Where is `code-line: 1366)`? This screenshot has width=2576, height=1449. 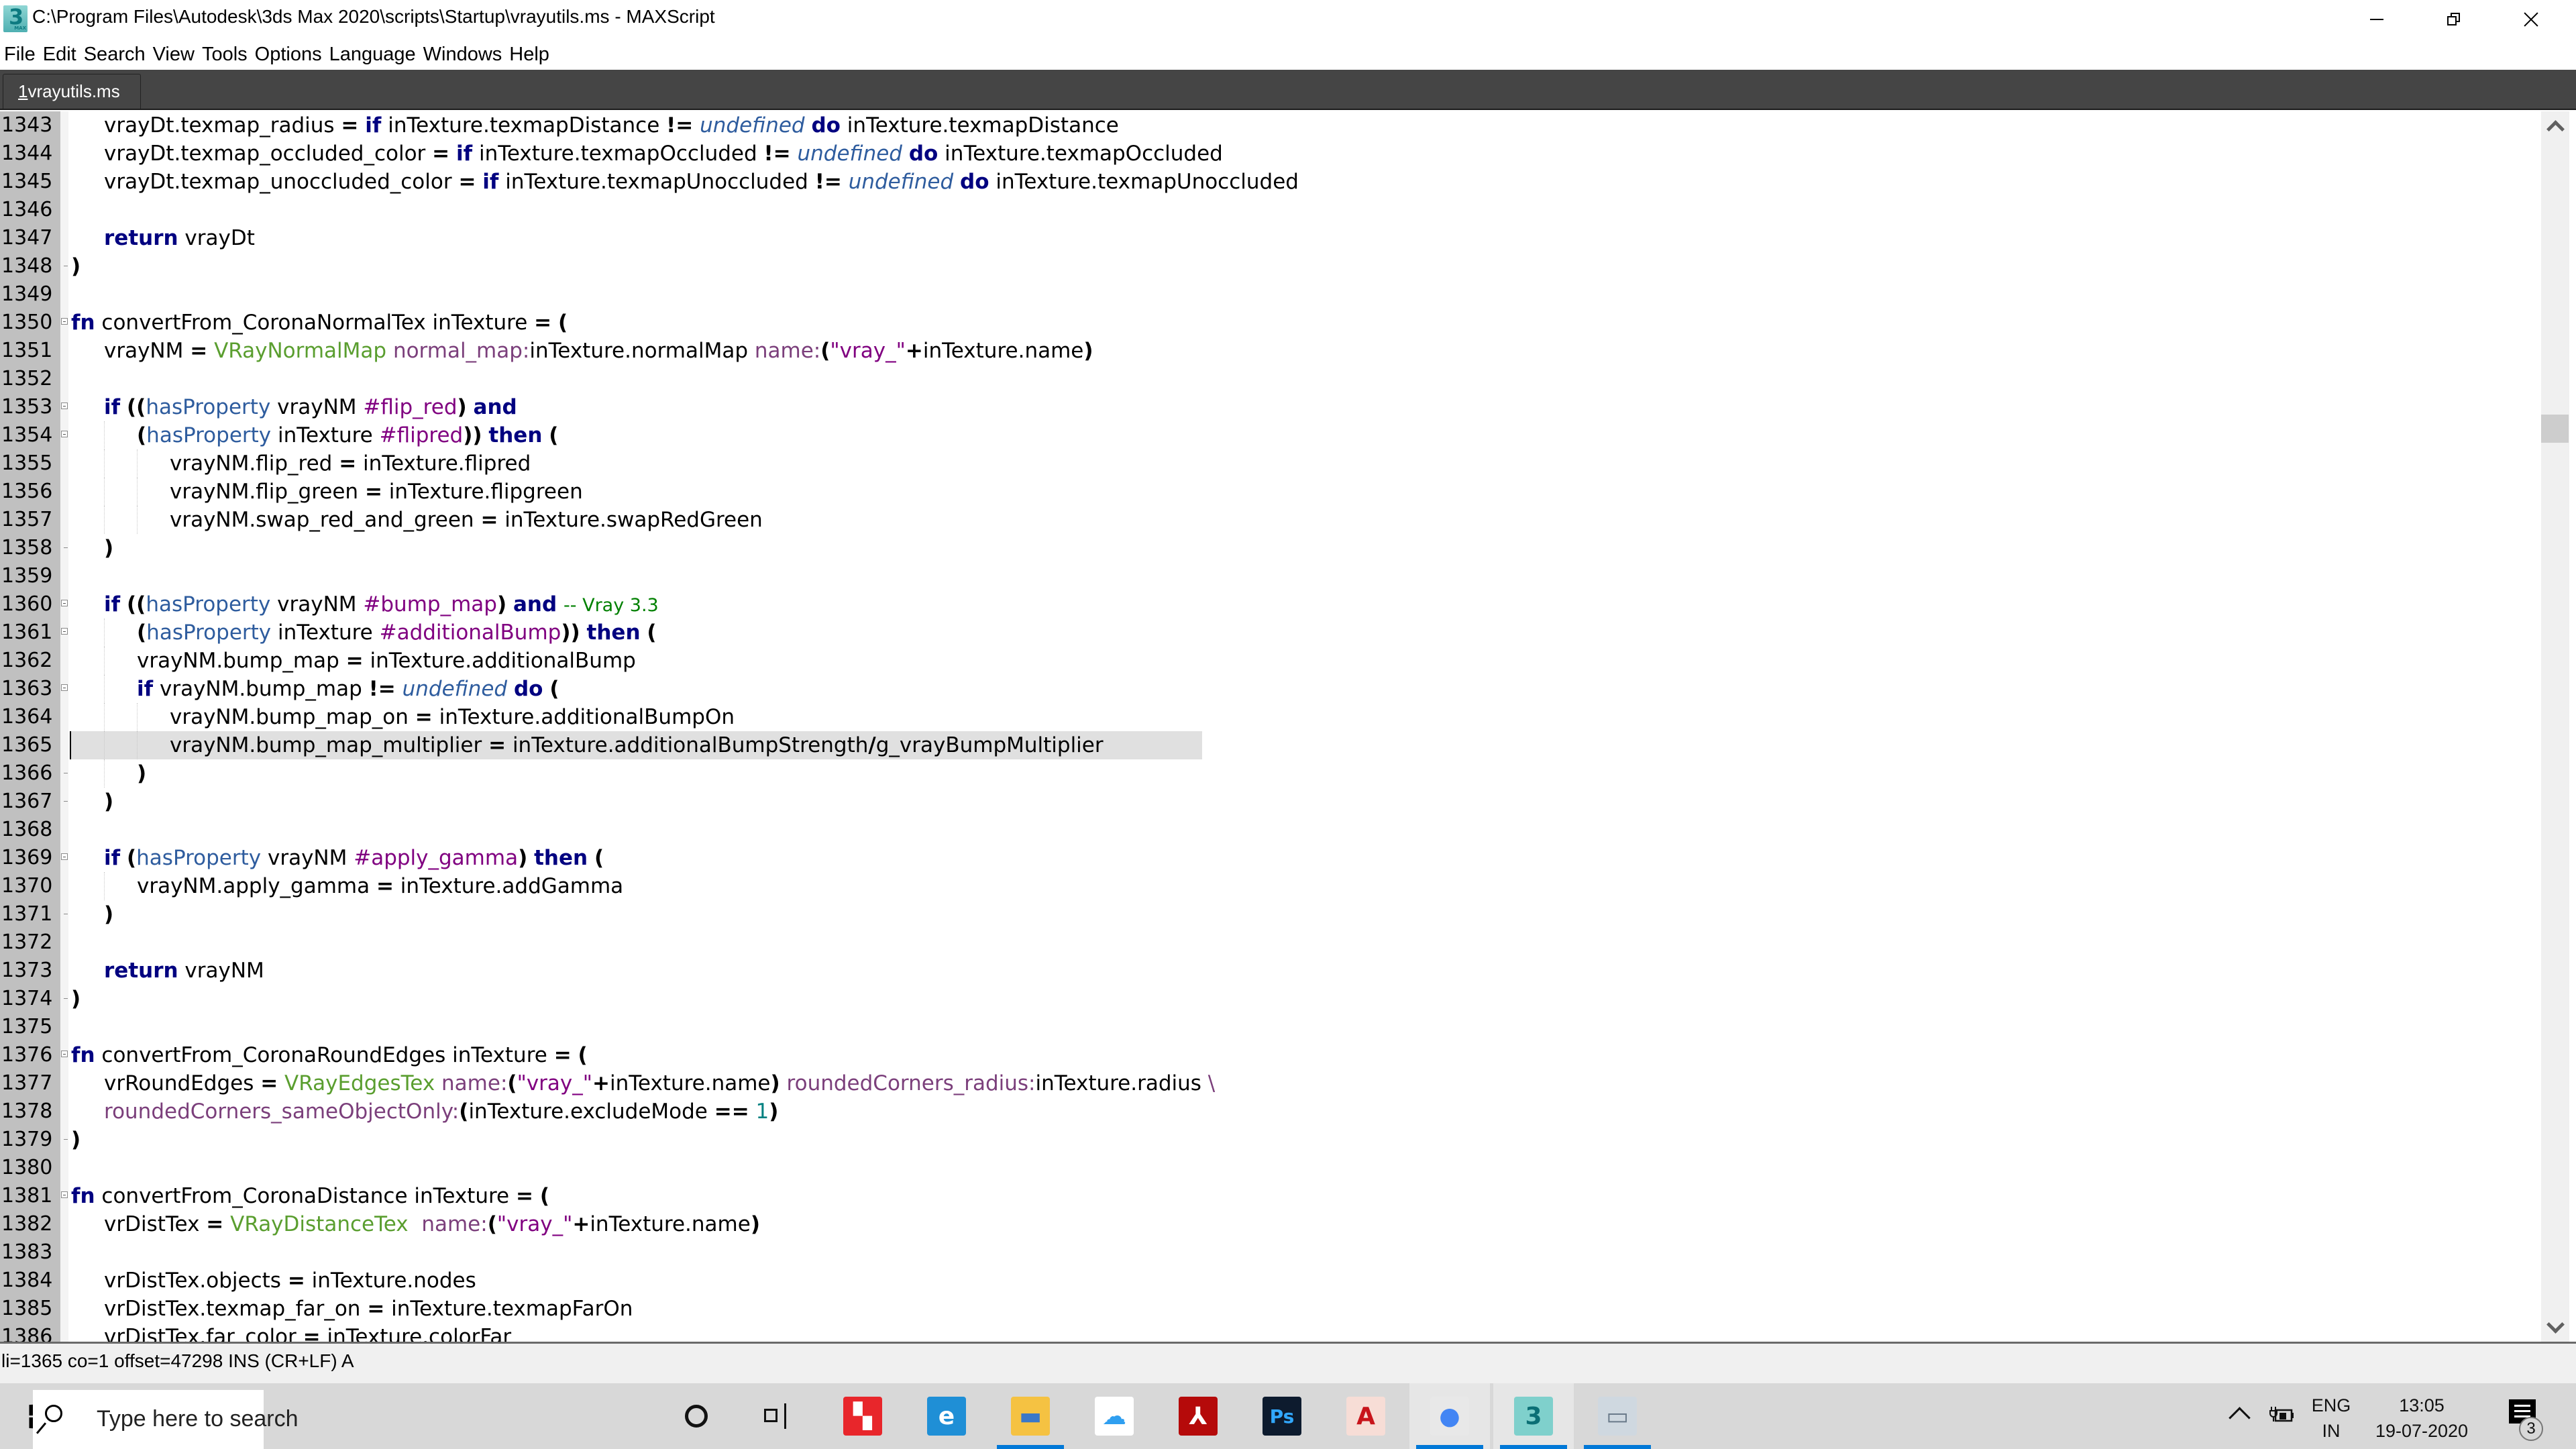
code-line: 1366) is located at coordinates (1266, 773).